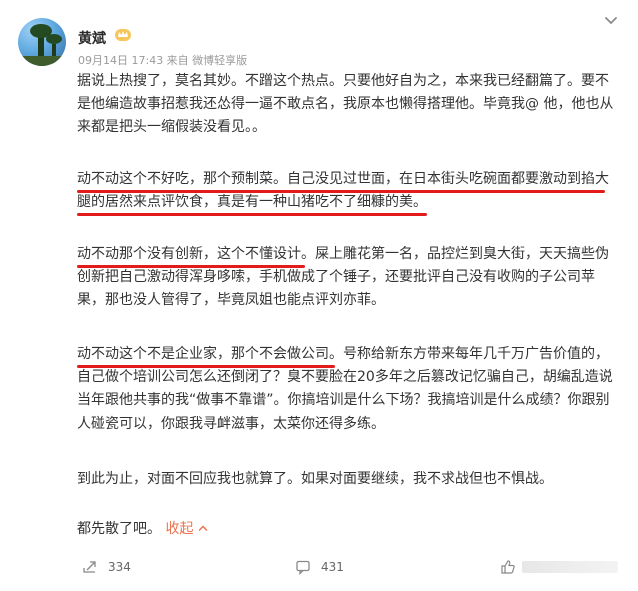 This screenshot has width=638, height=591. Describe the element at coordinates (119, 567) in the screenshot. I see `repost-count: 334` at that location.